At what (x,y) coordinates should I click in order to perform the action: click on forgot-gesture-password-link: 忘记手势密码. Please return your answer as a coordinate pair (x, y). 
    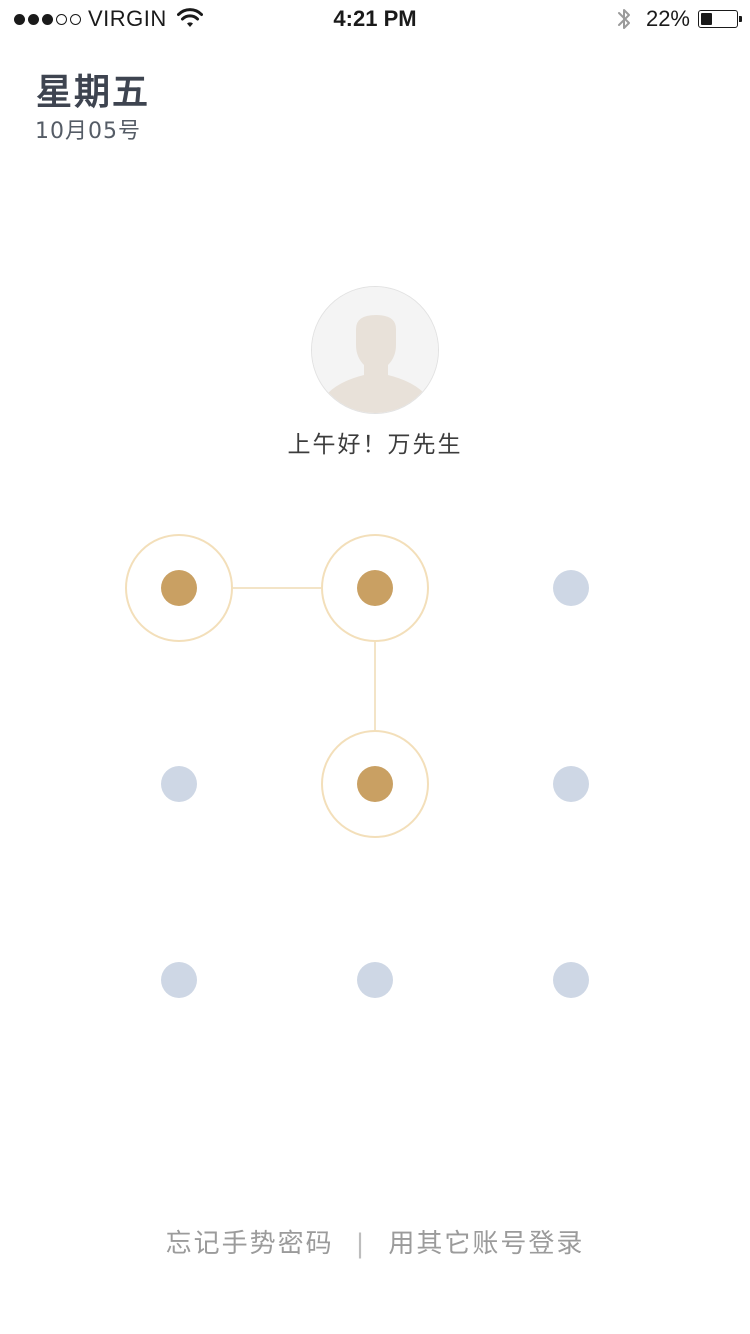
    Looking at the image, I should click on (250, 1244).